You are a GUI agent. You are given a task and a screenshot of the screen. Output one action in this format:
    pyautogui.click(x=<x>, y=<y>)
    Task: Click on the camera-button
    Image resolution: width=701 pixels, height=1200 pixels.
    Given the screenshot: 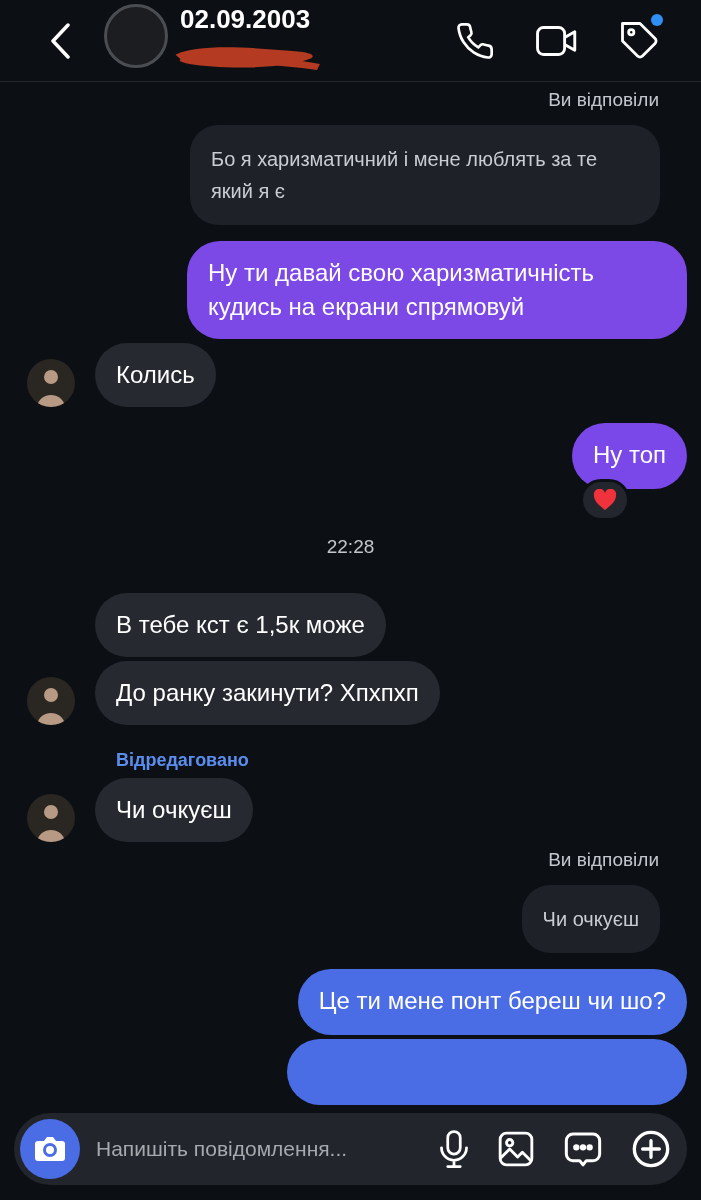 What is the action you would take?
    pyautogui.click(x=50, y=1149)
    